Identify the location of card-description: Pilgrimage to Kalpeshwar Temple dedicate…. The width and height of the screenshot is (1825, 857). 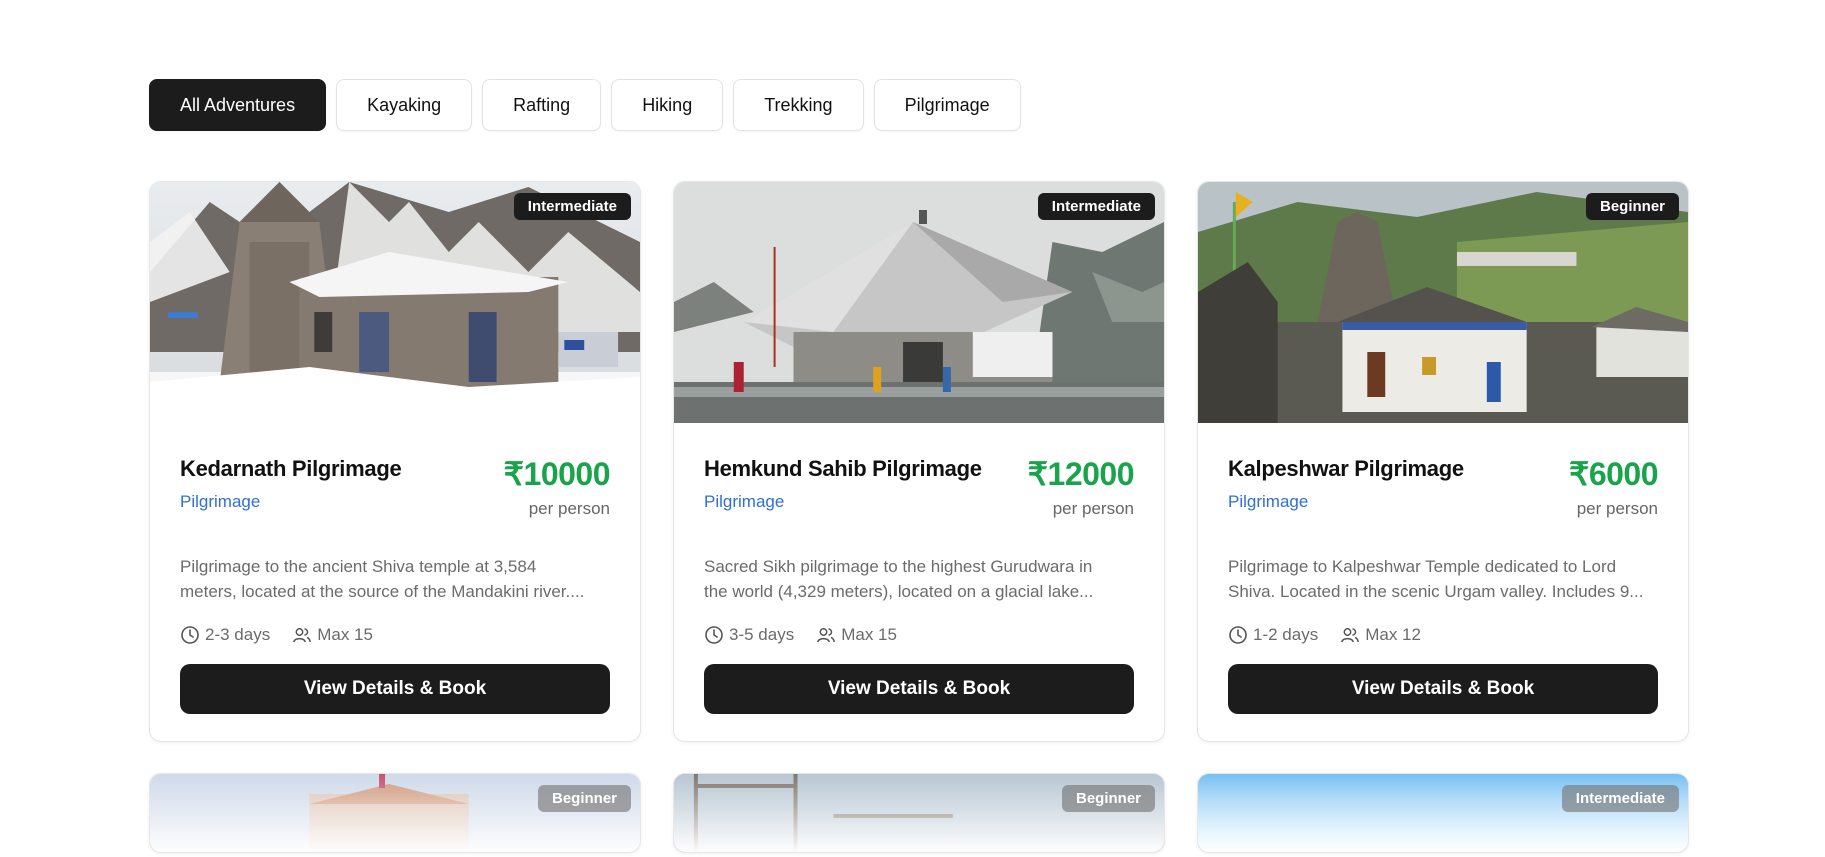
(1443, 579).